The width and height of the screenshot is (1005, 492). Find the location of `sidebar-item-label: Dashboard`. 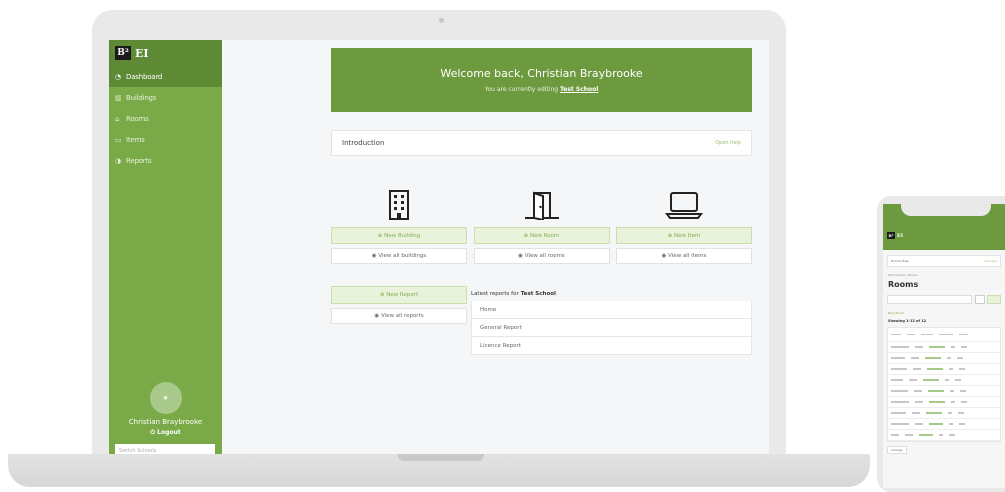

sidebar-item-label: Dashboard is located at coordinates (144, 76).